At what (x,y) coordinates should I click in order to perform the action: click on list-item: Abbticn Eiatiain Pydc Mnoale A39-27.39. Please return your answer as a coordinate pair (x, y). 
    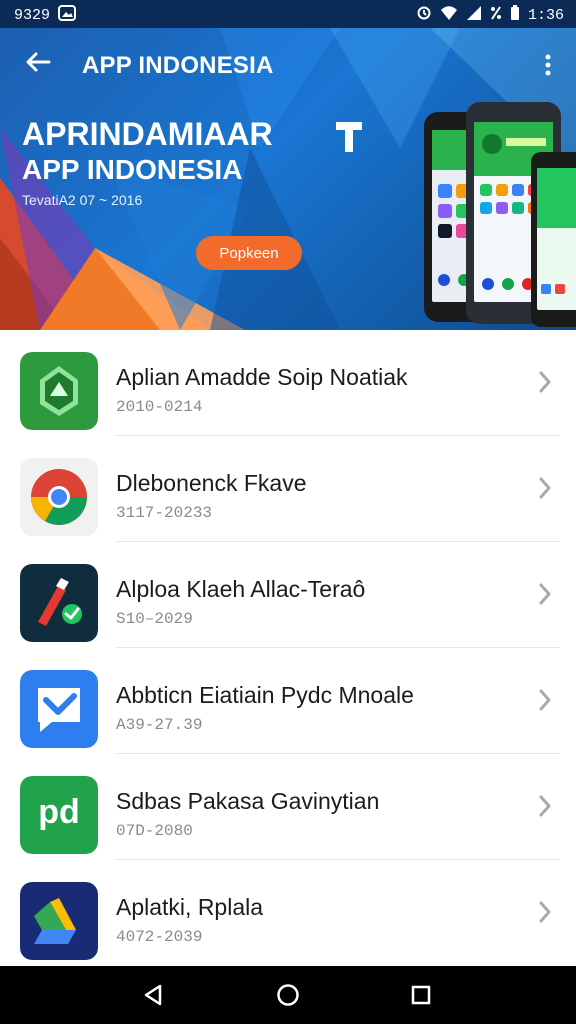
    Looking at the image, I should click on (288, 701).